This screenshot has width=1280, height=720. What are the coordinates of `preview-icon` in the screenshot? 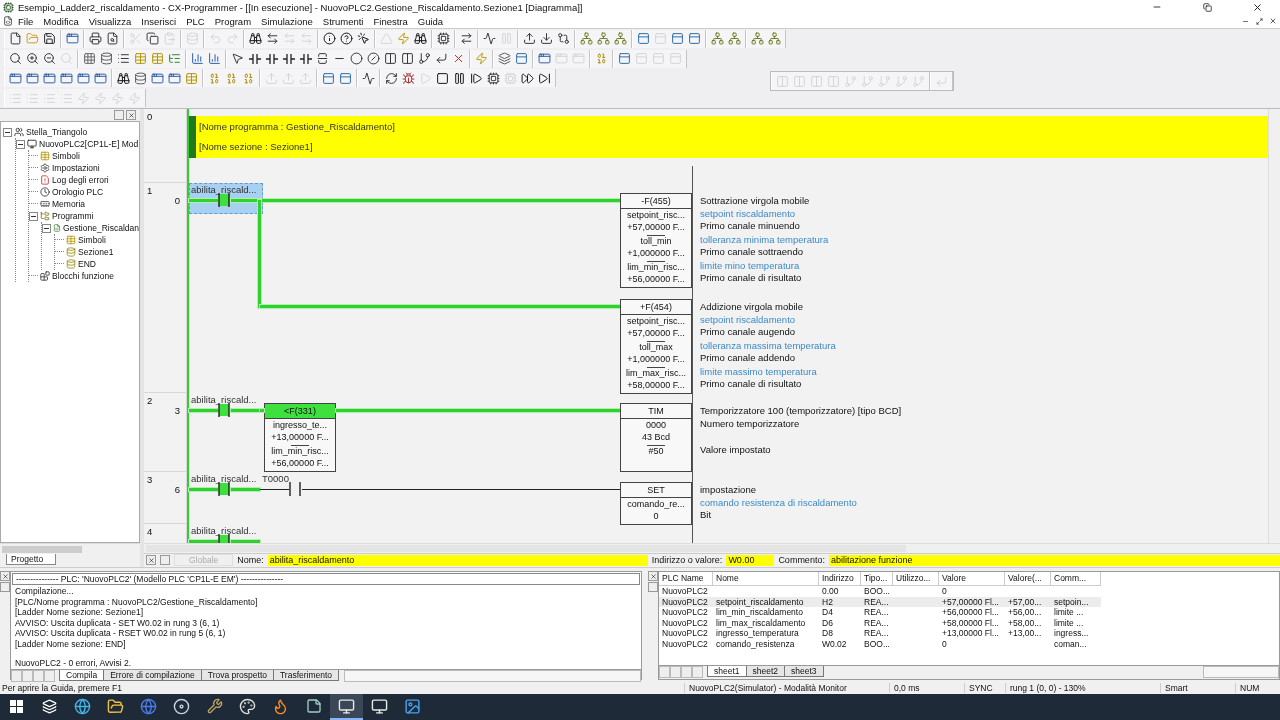 It's located at (112, 39).